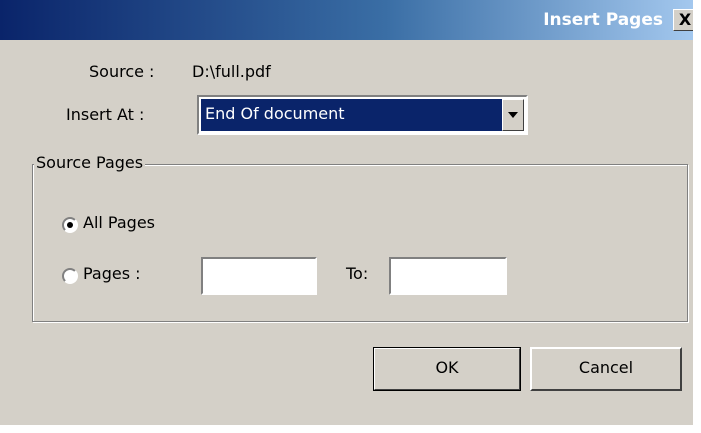  I want to click on source-label: Source :, so click(122, 71).